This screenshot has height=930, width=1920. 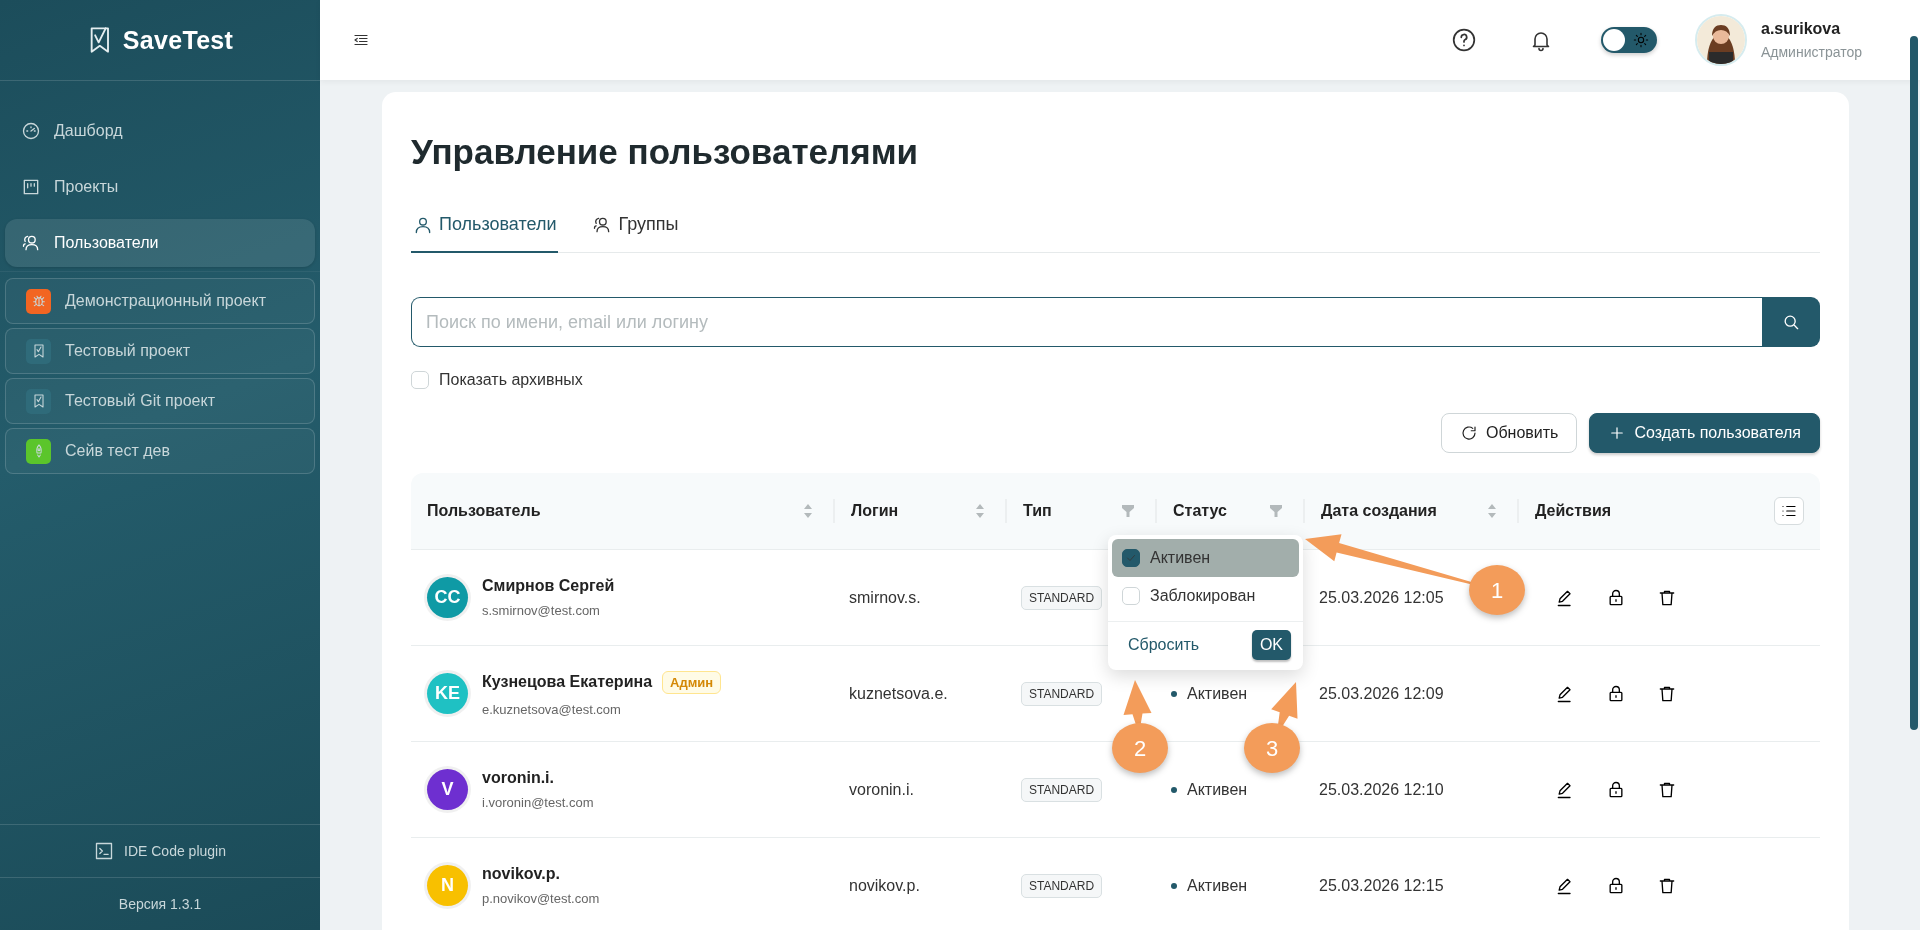 What do you see at coordinates (1509, 433) in the screenshot?
I see `refresh-button: Обновить` at bounding box center [1509, 433].